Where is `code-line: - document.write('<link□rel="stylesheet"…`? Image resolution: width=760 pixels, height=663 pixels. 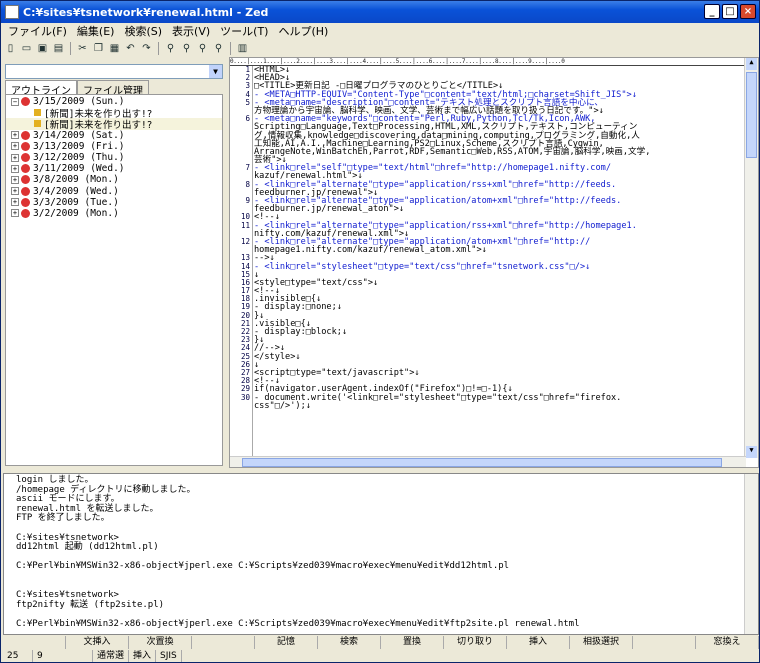 code-line: - document.write('<link□rel="stylesheet"… is located at coordinates (500, 397).